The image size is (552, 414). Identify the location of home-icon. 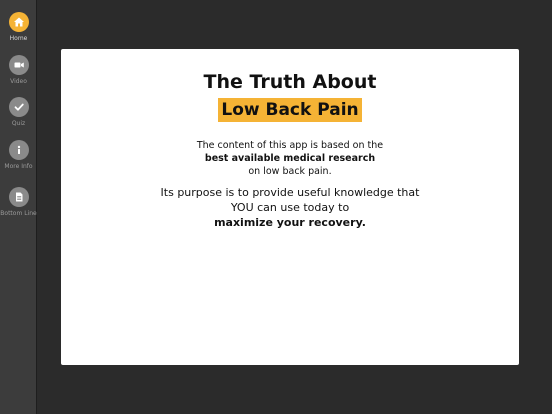
(18, 22).